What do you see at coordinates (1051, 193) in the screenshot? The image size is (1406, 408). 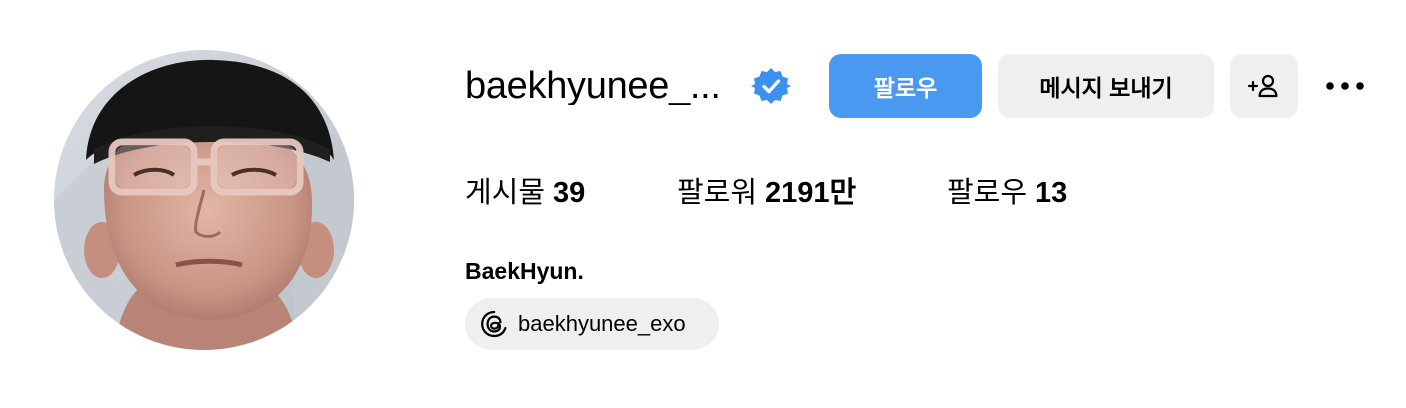 I see `following-value: 13` at bounding box center [1051, 193].